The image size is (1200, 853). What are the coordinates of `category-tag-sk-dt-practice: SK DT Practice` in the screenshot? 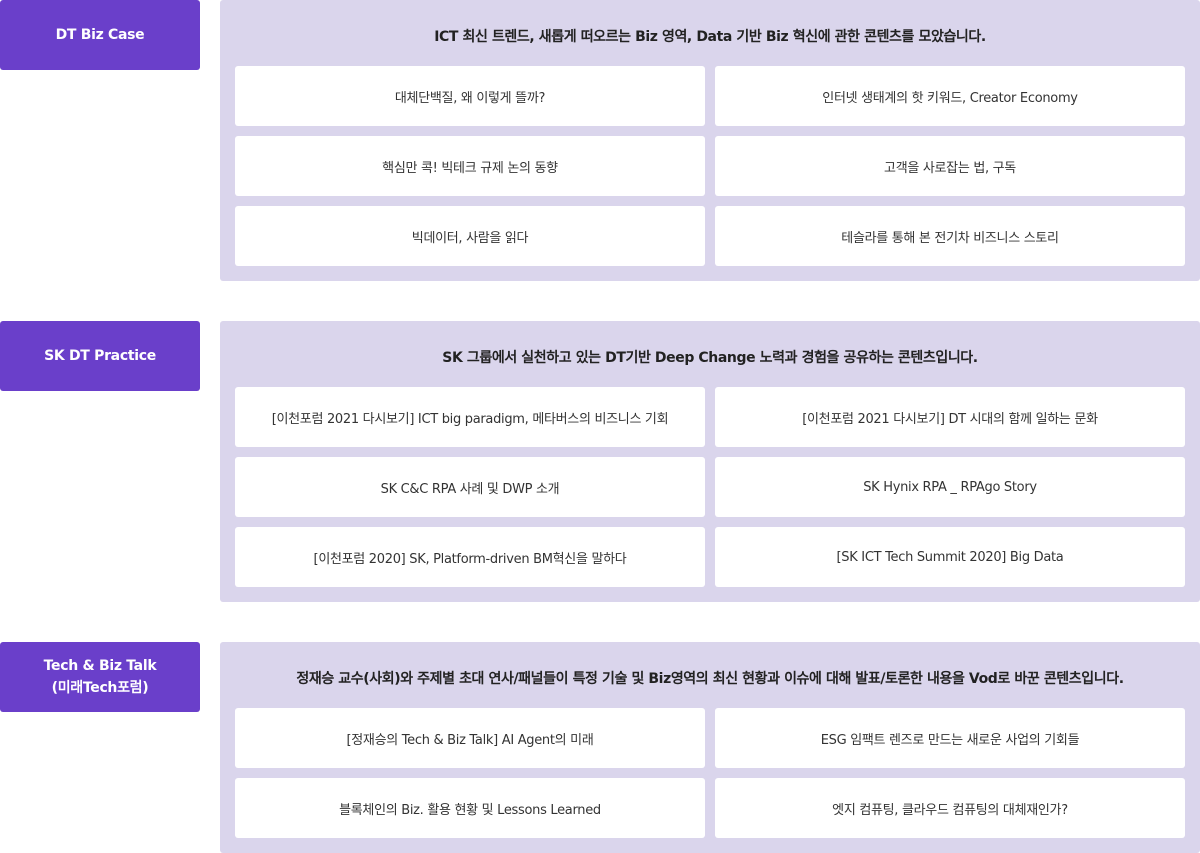 It's located at (100, 356).